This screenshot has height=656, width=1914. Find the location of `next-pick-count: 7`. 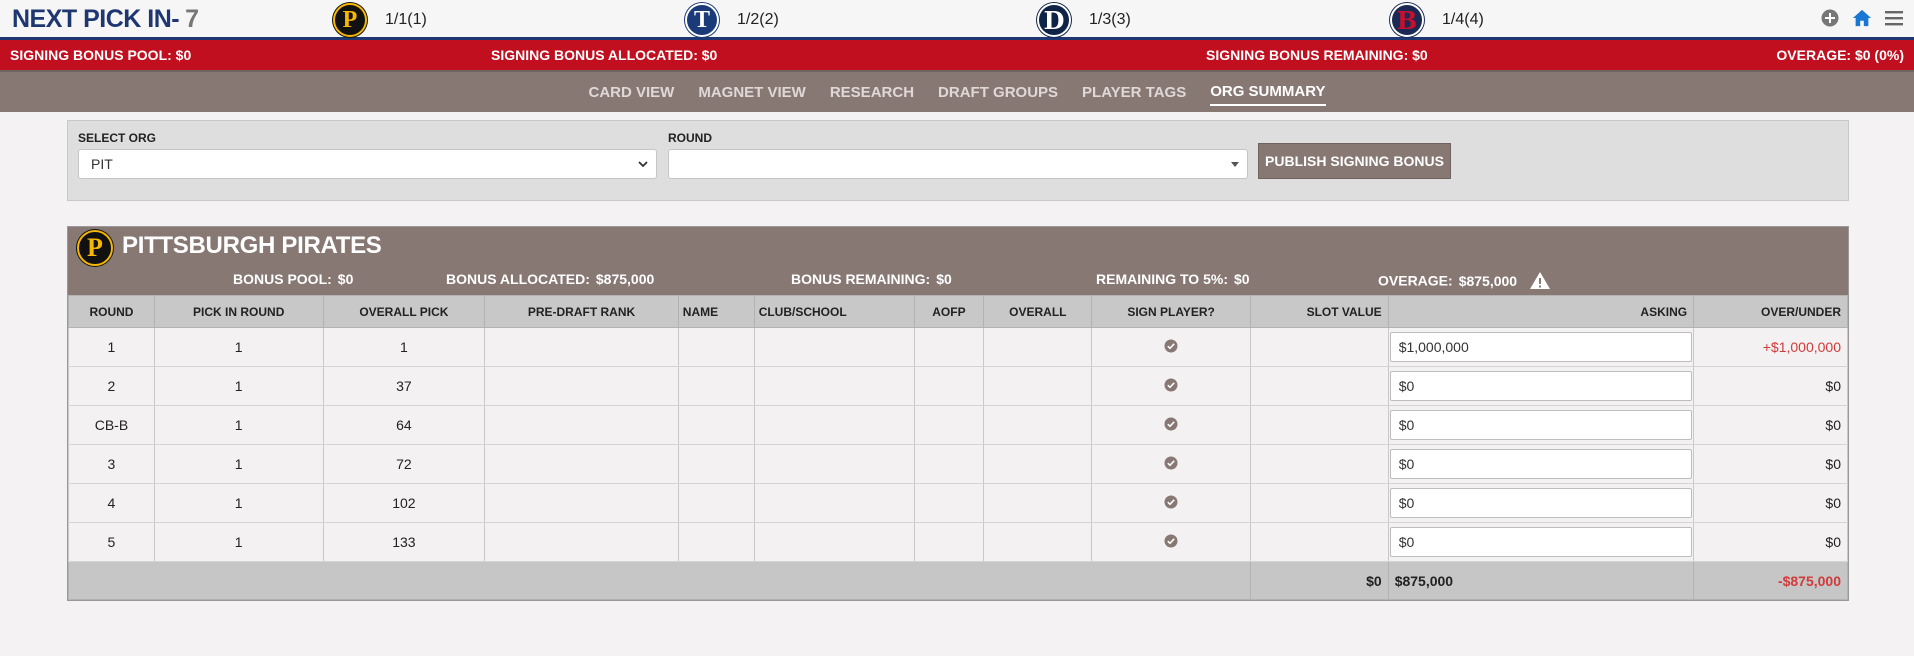

next-pick-count: 7 is located at coordinates (192, 19).